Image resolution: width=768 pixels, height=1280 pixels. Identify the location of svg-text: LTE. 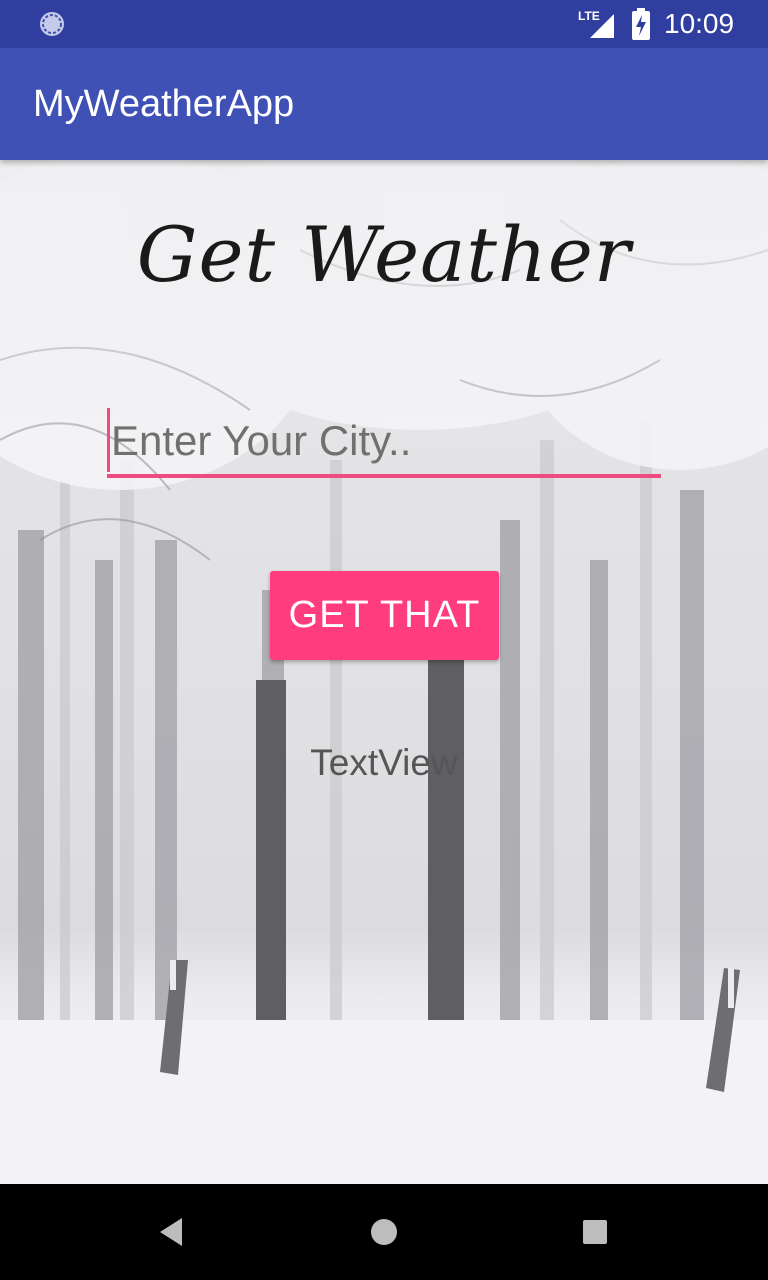
(589, 16).